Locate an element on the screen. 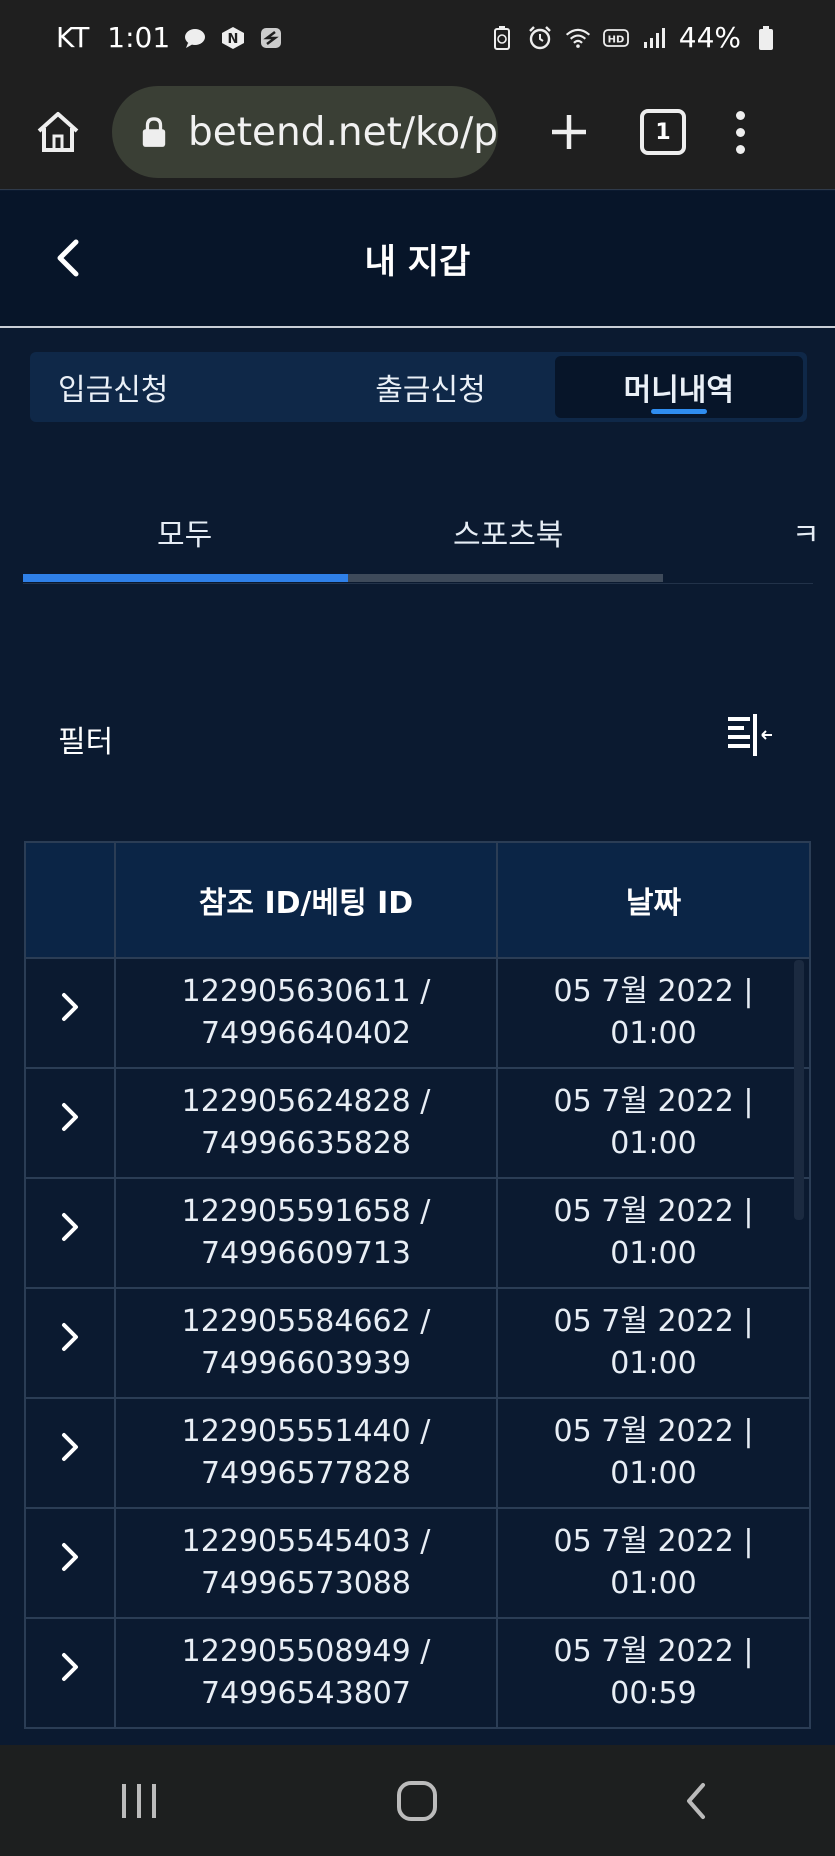  home-button-icon is located at coordinates (417, 1801).